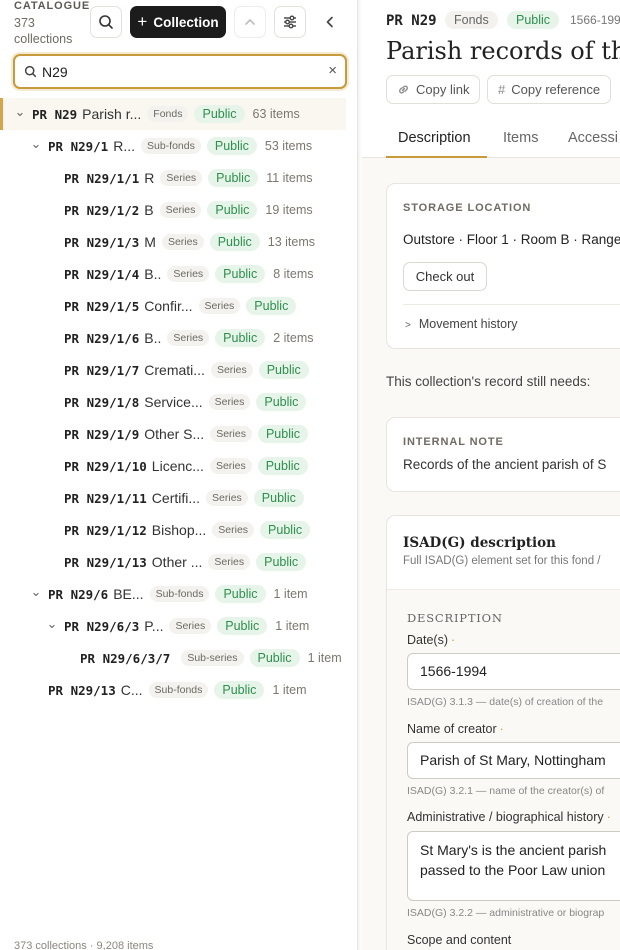  I want to click on internal-note-text: Records of the ancient parish of S, so click(505, 464).